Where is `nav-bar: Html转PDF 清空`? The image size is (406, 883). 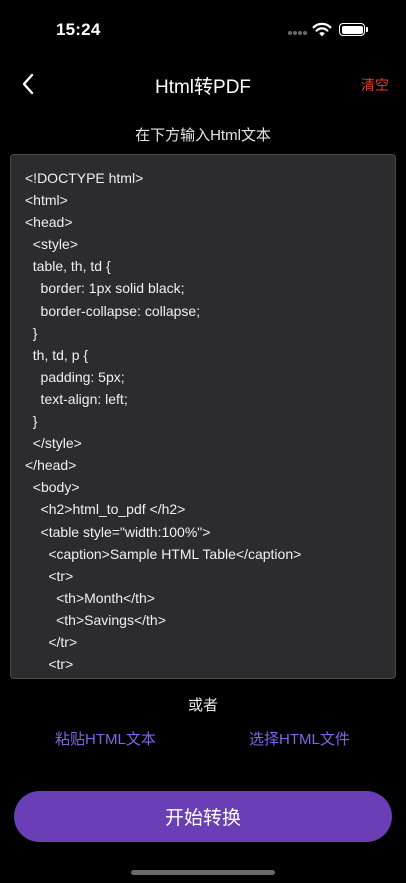 nav-bar: Html转PDF 清空 is located at coordinates (203, 84).